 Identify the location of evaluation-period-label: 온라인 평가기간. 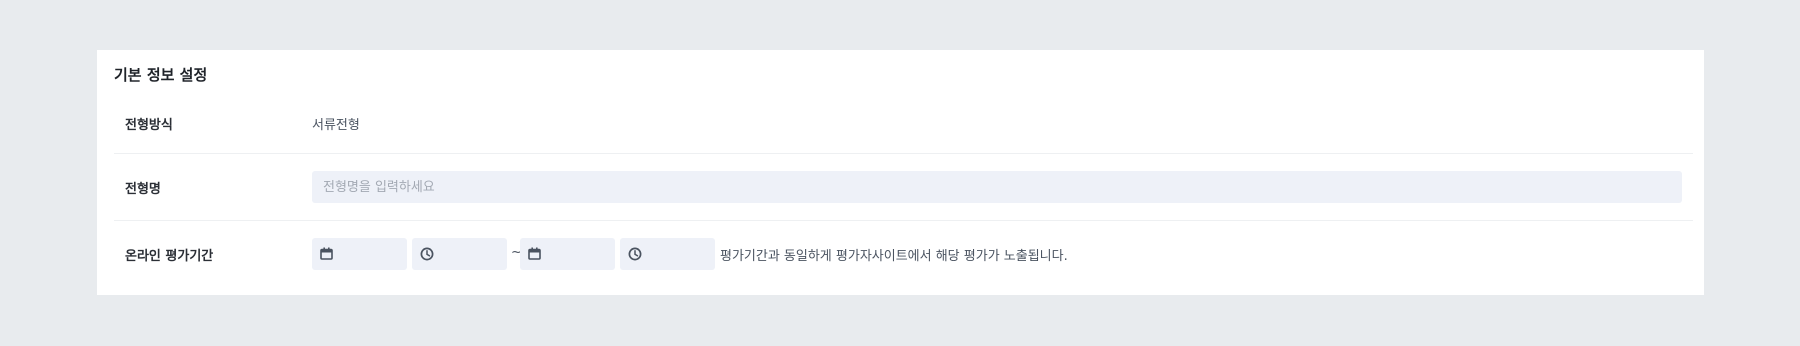
(169, 256).